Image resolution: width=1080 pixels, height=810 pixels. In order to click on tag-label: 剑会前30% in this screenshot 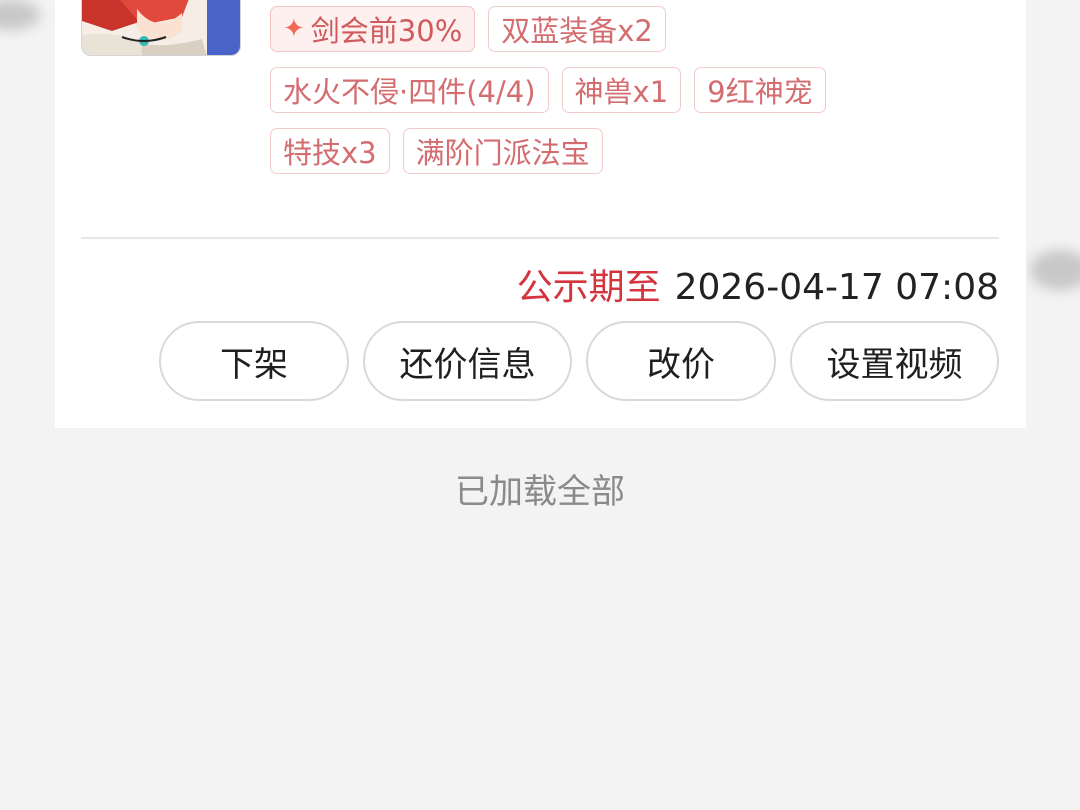, I will do `click(386, 31)`.